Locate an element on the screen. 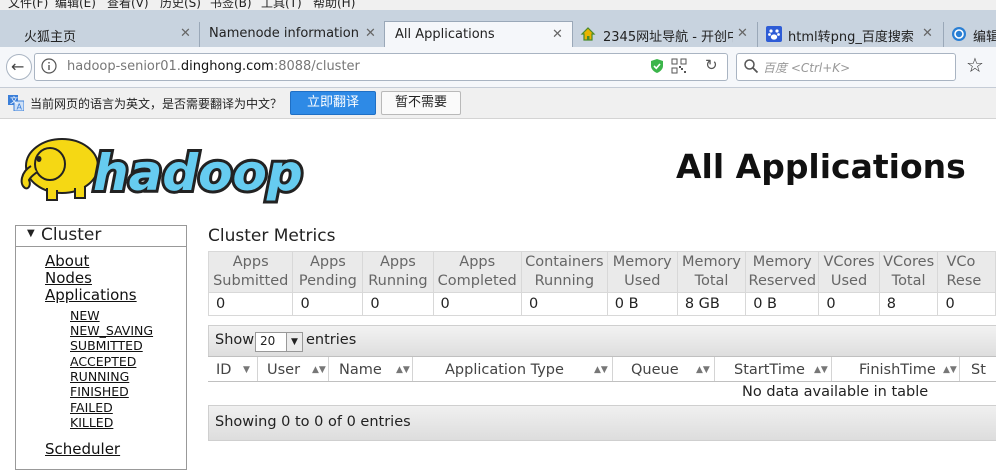  search-icon is located at coordinates (751, 66).